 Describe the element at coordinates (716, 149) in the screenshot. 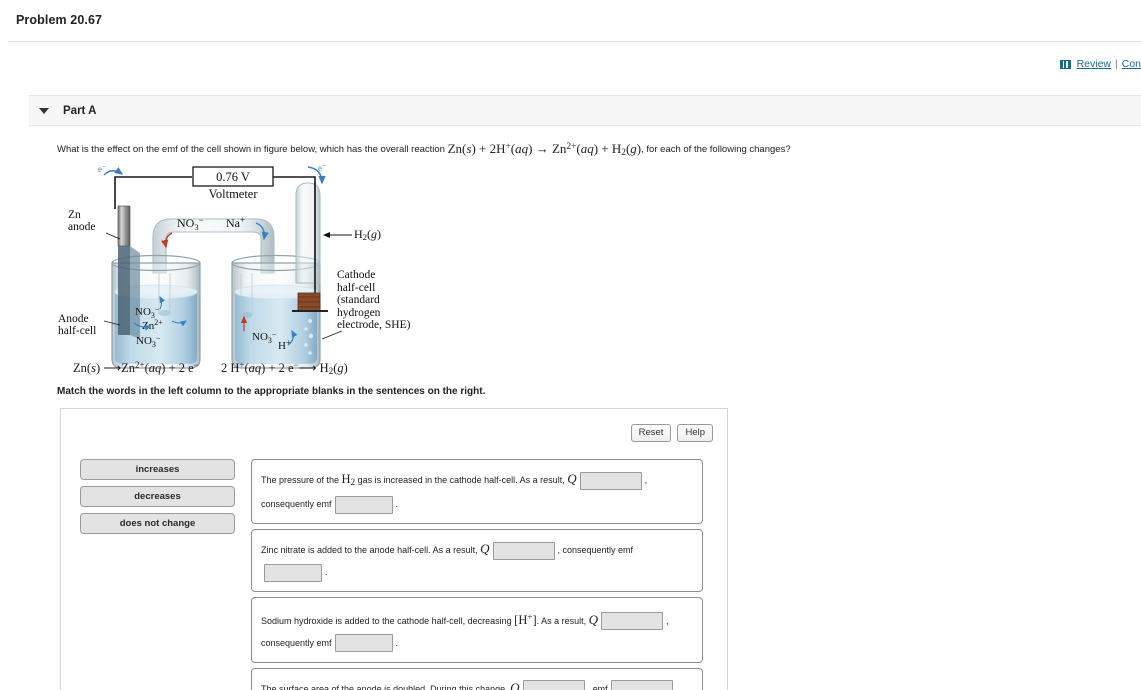

I see `question-suffix: , for each of the following changes?` at that location.